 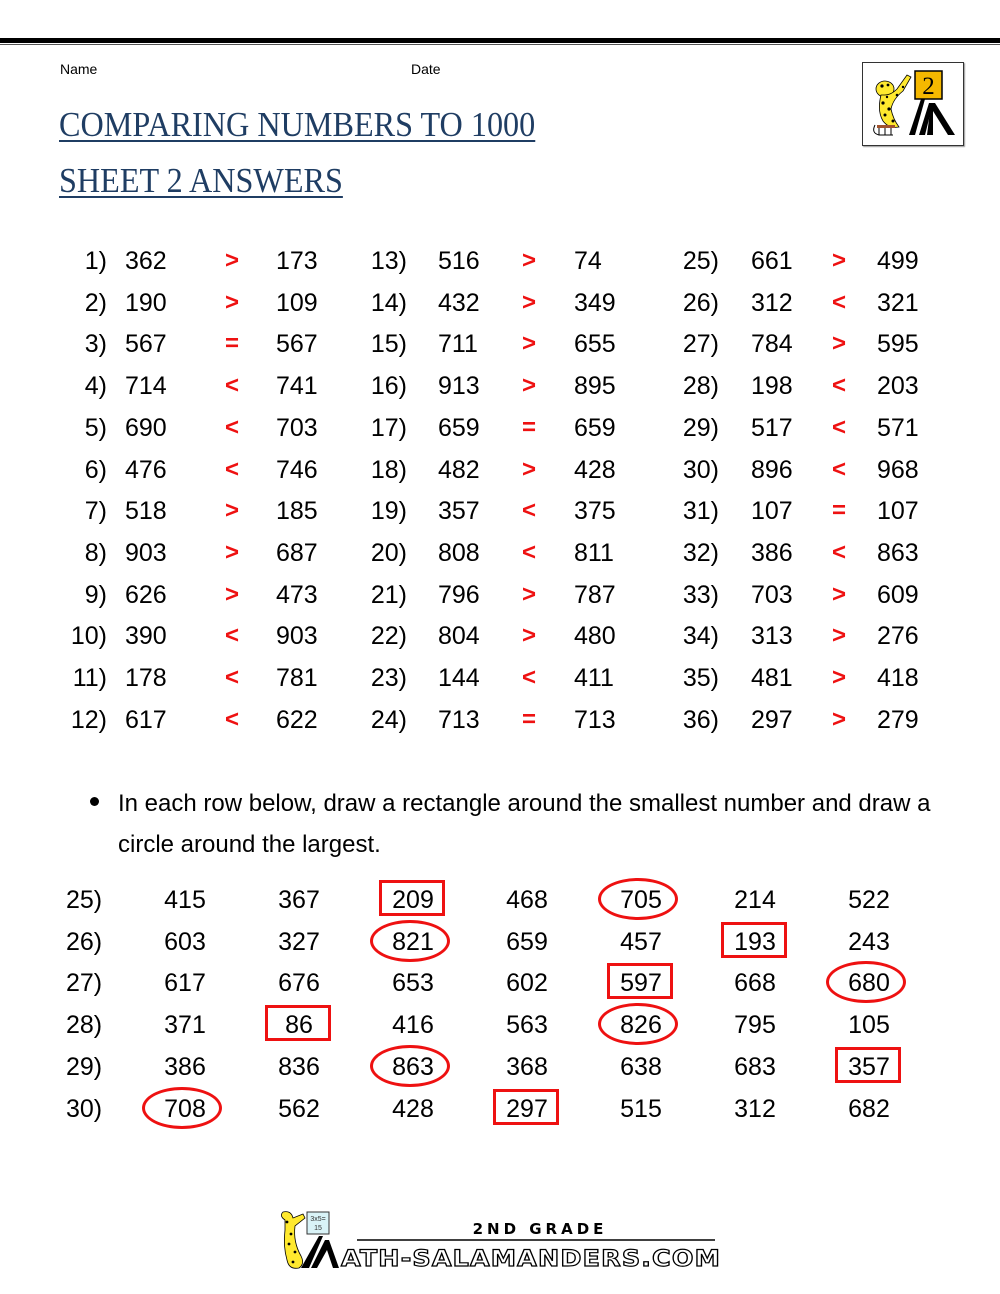 What do you see at coordinates (772, 636) in the screenshot?
I see `first-number: 313` at bounding box center [772, 636].